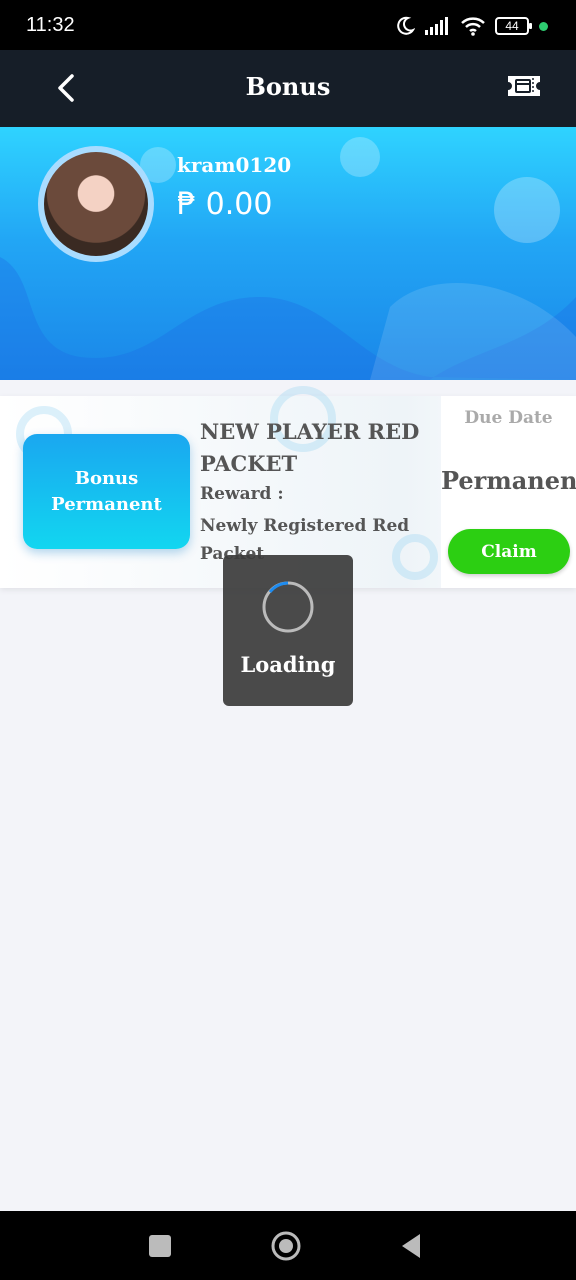 Image resolution: width=576 pixels, height=1280 pixels. I want to click on avatar, so click(96, 204).